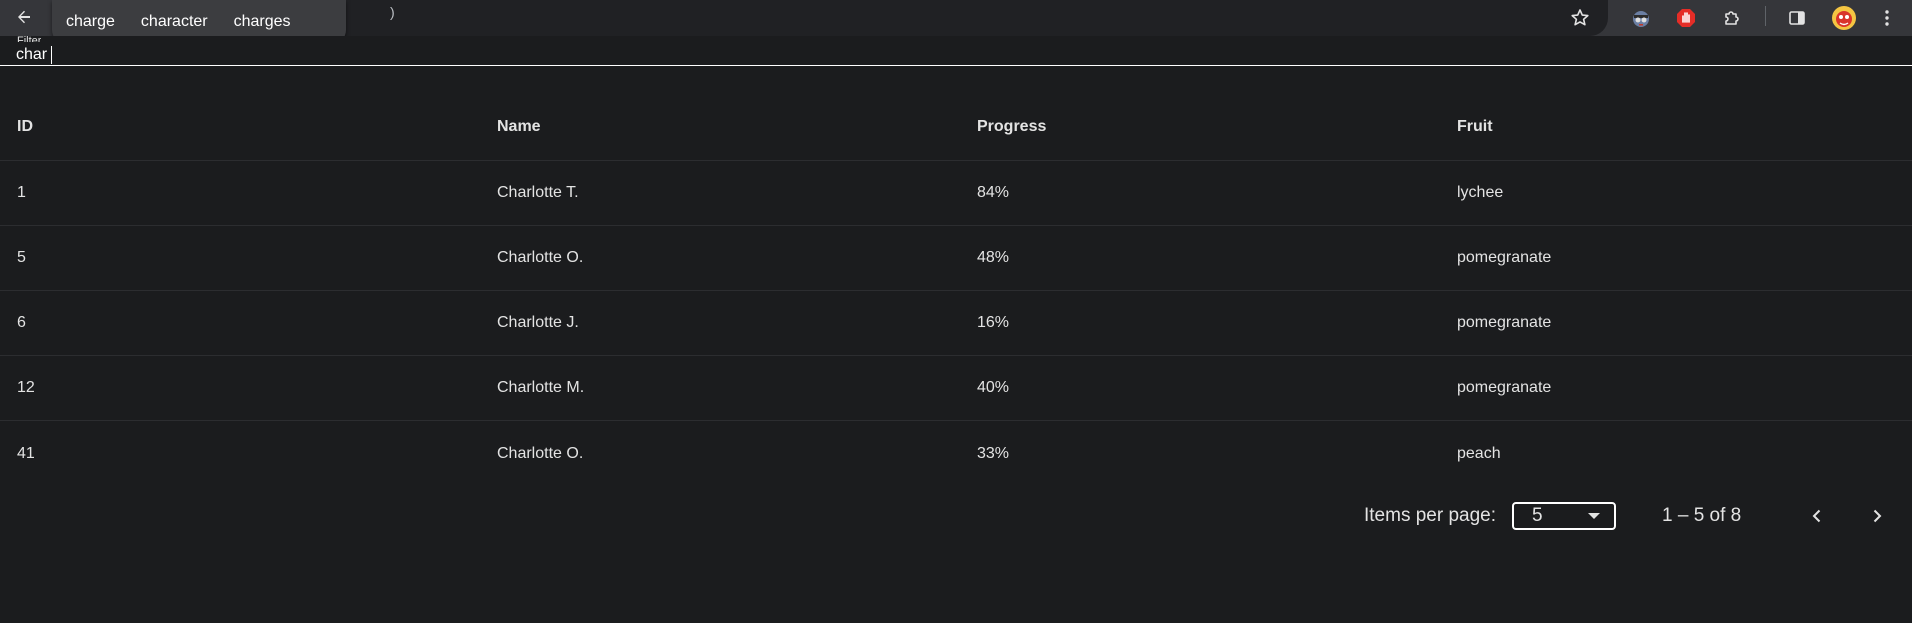 The width and height of the screenshot is (1912, 623). Describe the element at coordinates (956, 127) in the screenshot. I see `table-header-row: ID Name Progress Fruit` at that location.